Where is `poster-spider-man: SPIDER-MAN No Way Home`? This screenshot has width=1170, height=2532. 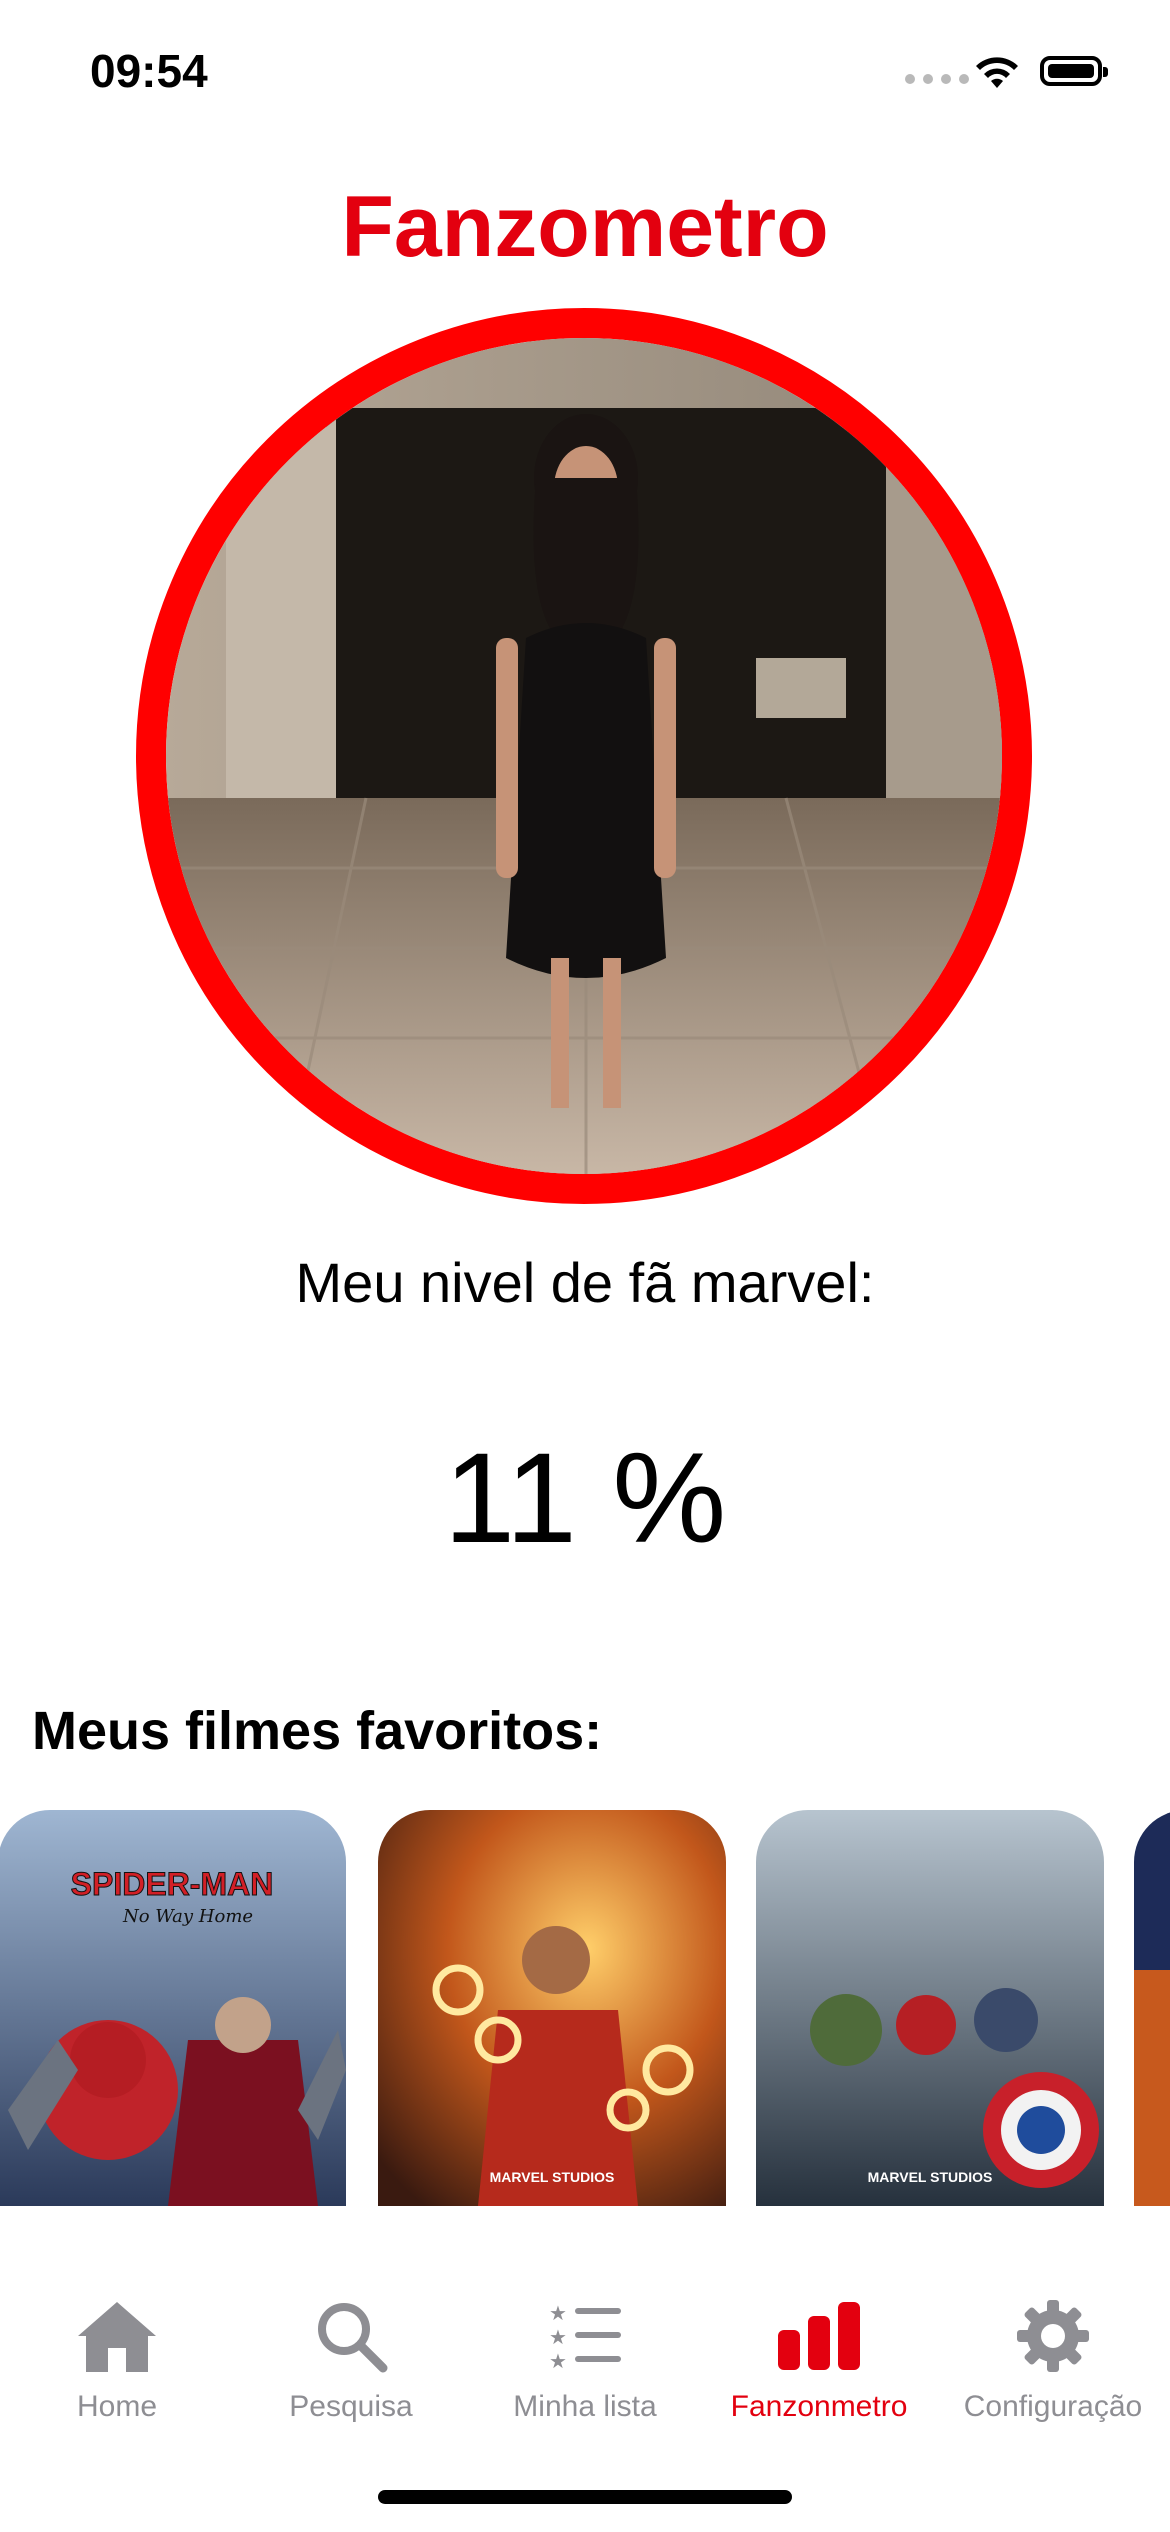
poster-spider-man: SPIDER-MAN No Way Home is located at coordinates (173, 2008).